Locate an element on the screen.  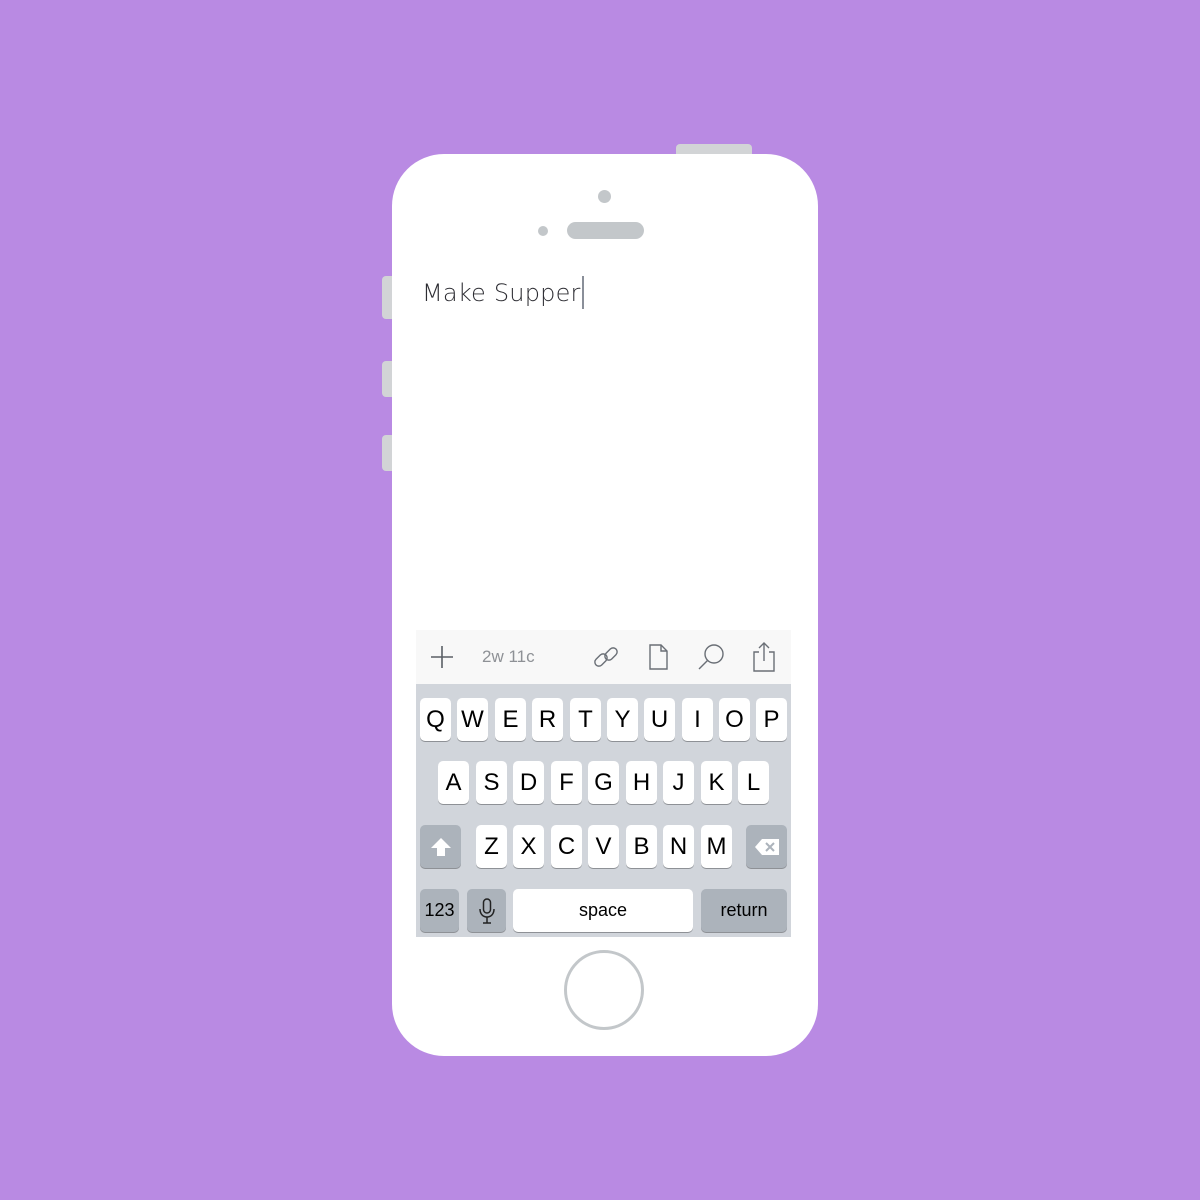
link-icon is located at coordinates (606, 657).